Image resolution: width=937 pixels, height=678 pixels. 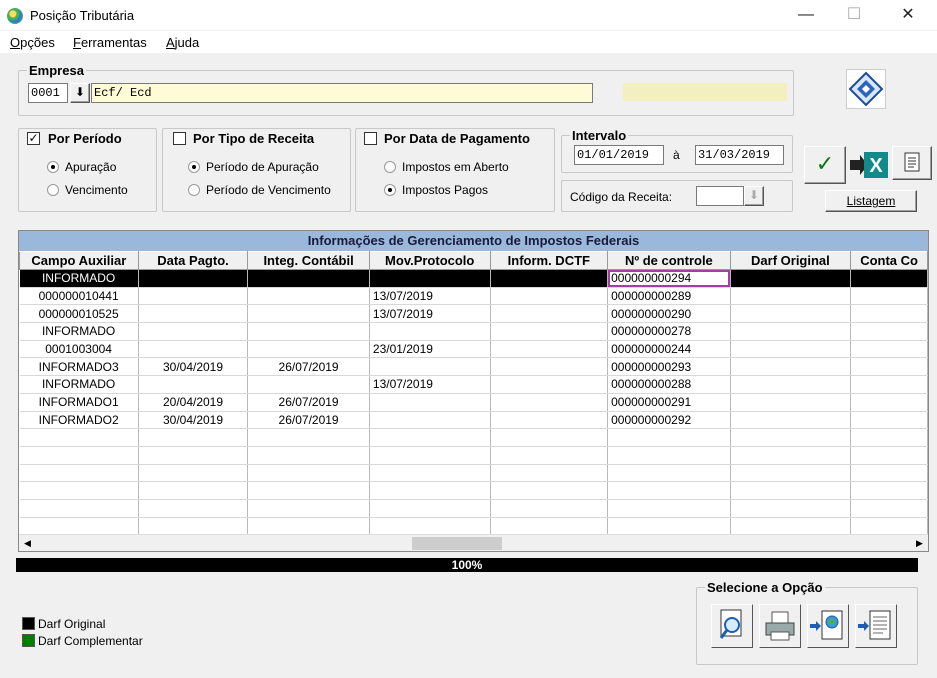 I want to click on table-cell: INFORMADO2, so click(x=79, y=420).